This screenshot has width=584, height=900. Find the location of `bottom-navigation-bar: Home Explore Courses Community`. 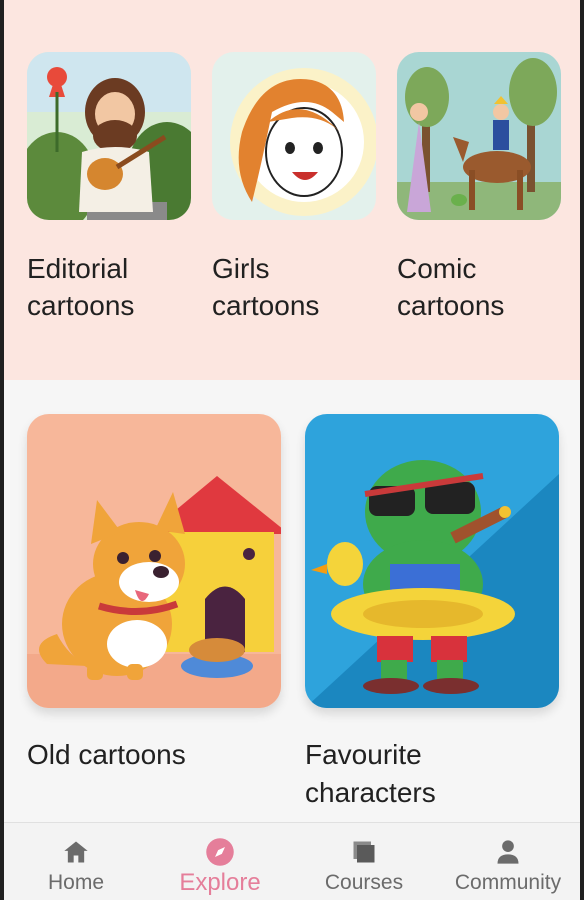

bottom-navigation-bar: Home Explore Courses Community is located at coordinates (292, 861).